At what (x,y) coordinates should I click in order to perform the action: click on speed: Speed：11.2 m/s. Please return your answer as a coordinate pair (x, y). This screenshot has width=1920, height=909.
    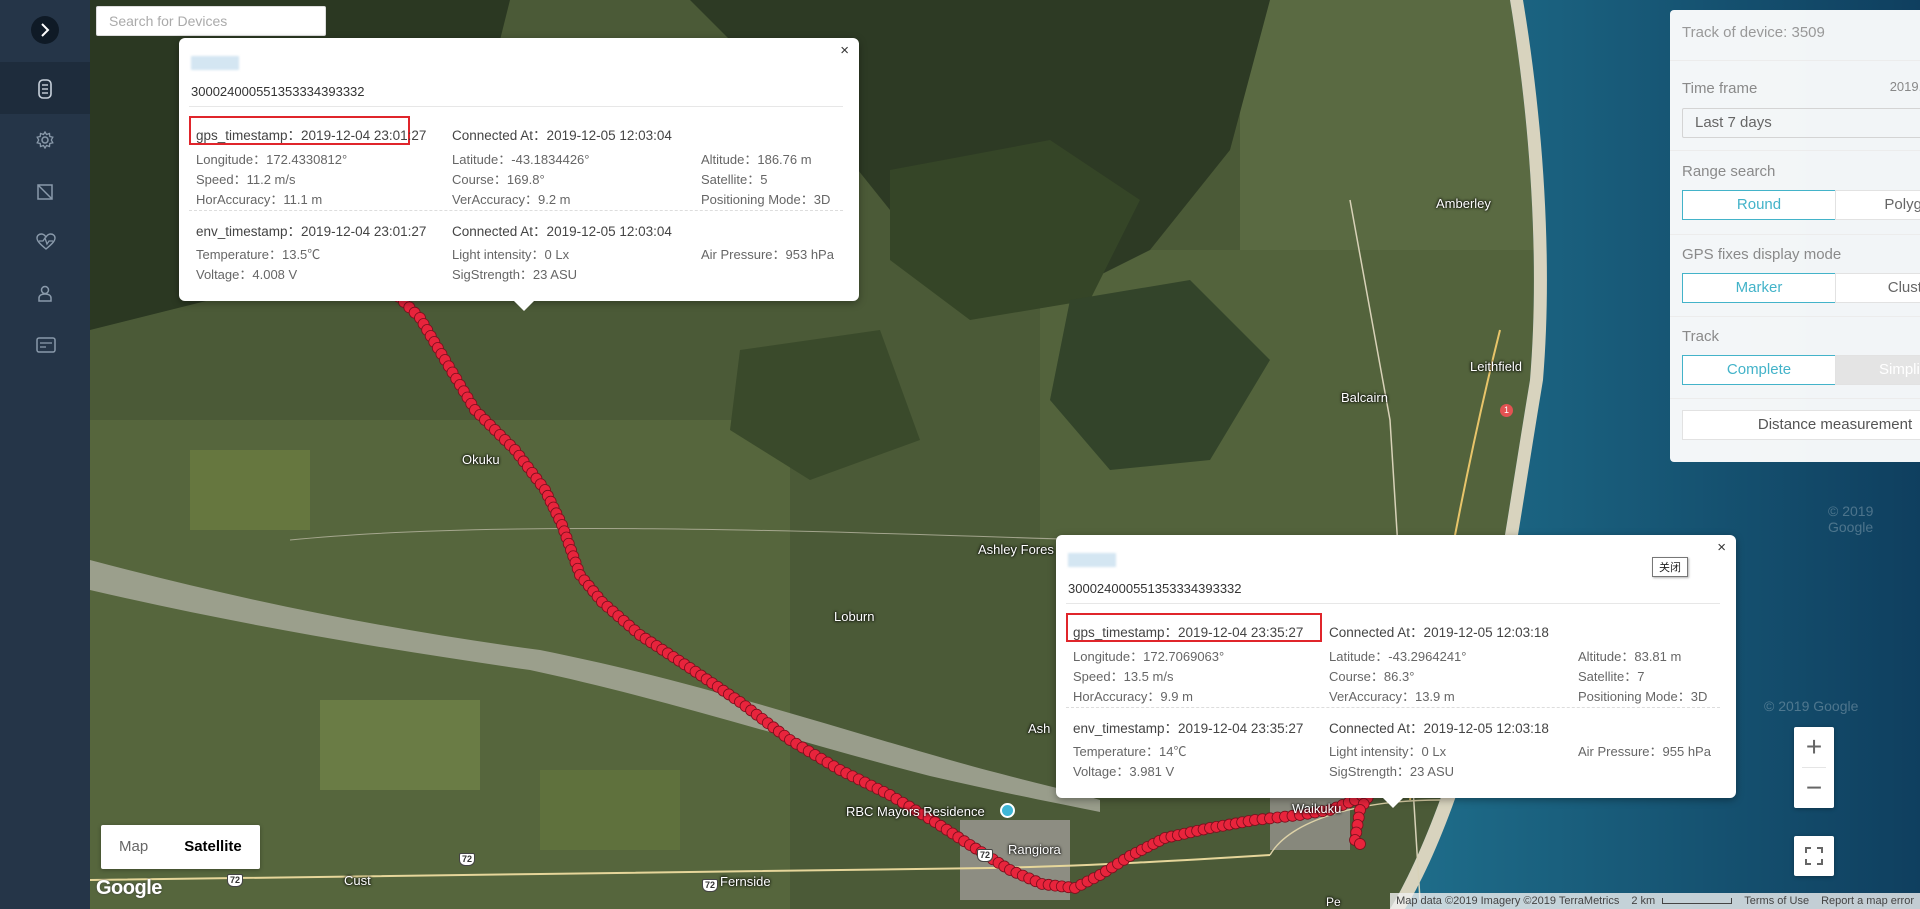
    Looking at the image, I should click on (246, 179).